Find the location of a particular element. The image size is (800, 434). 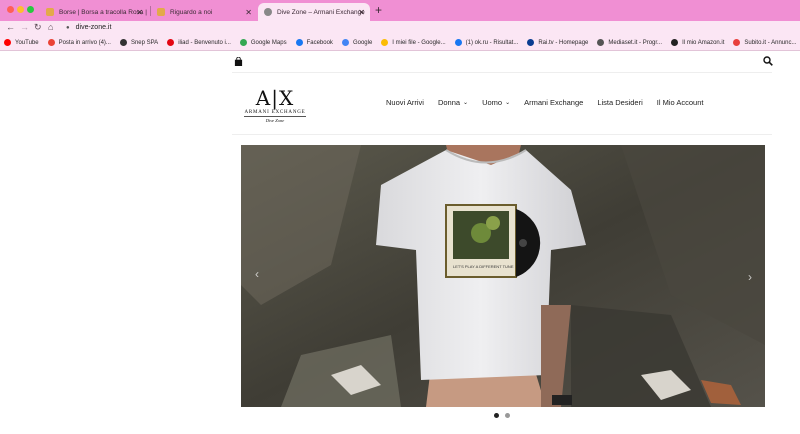

menu-divider is located at coordinates (502, 134).